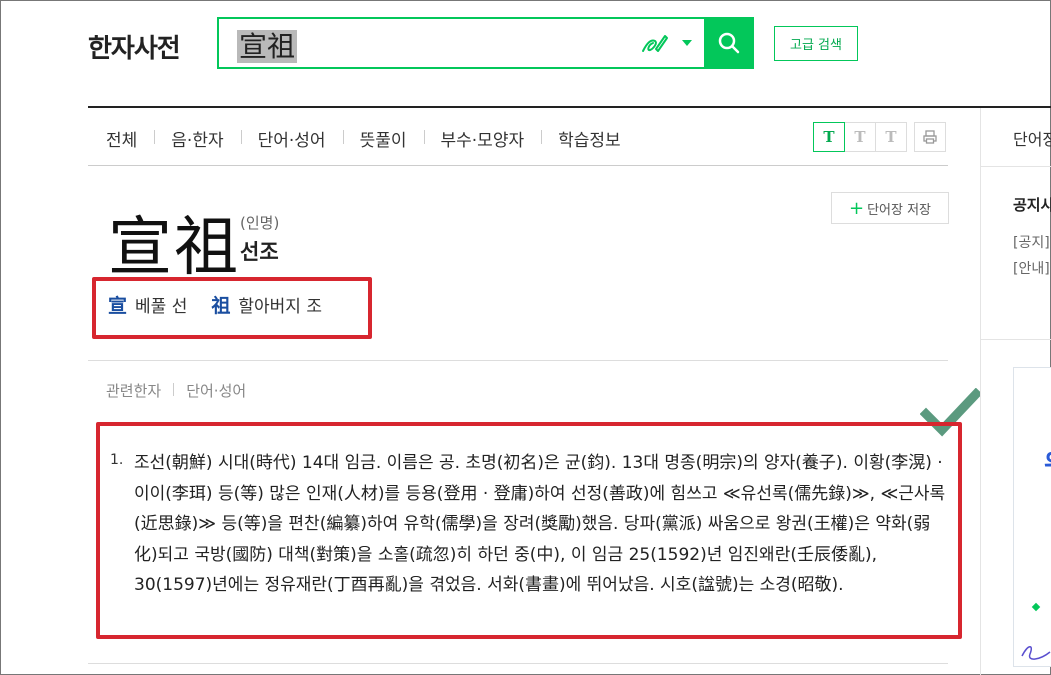  Describe the element at coordinates (482, 138) in the screenshot. I see `tab-radicals-shapes: 부수·모양자` at that location.